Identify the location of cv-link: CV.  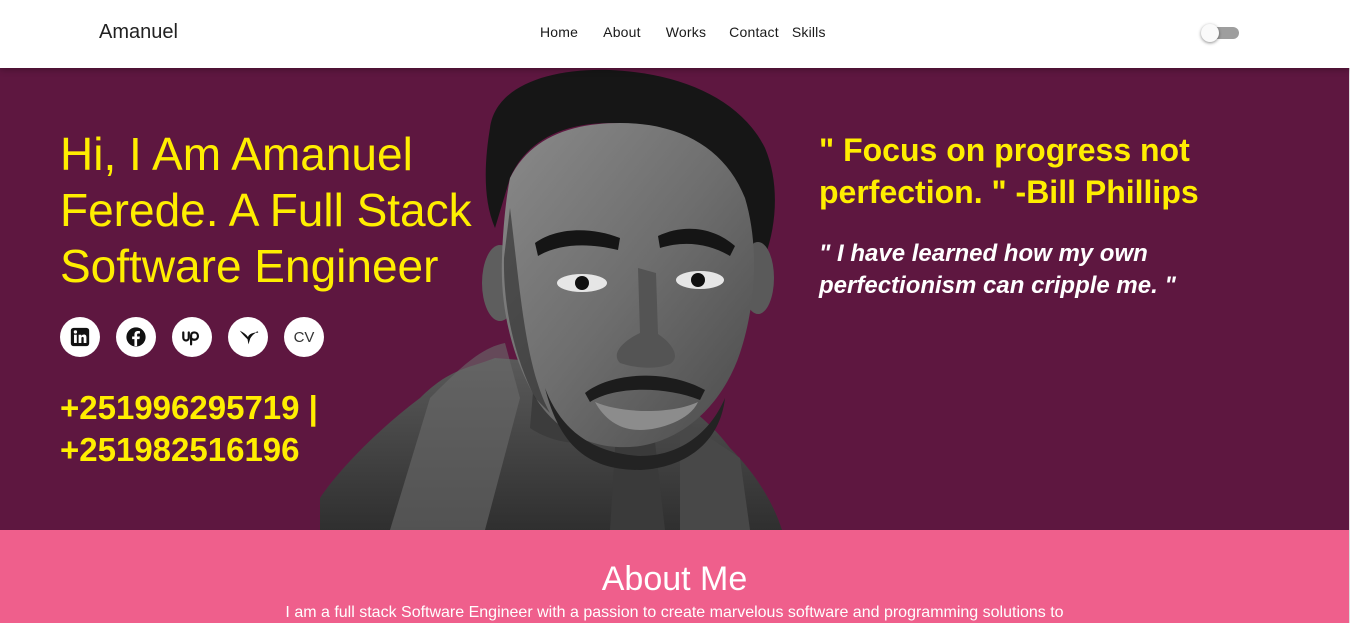
(304, 337).